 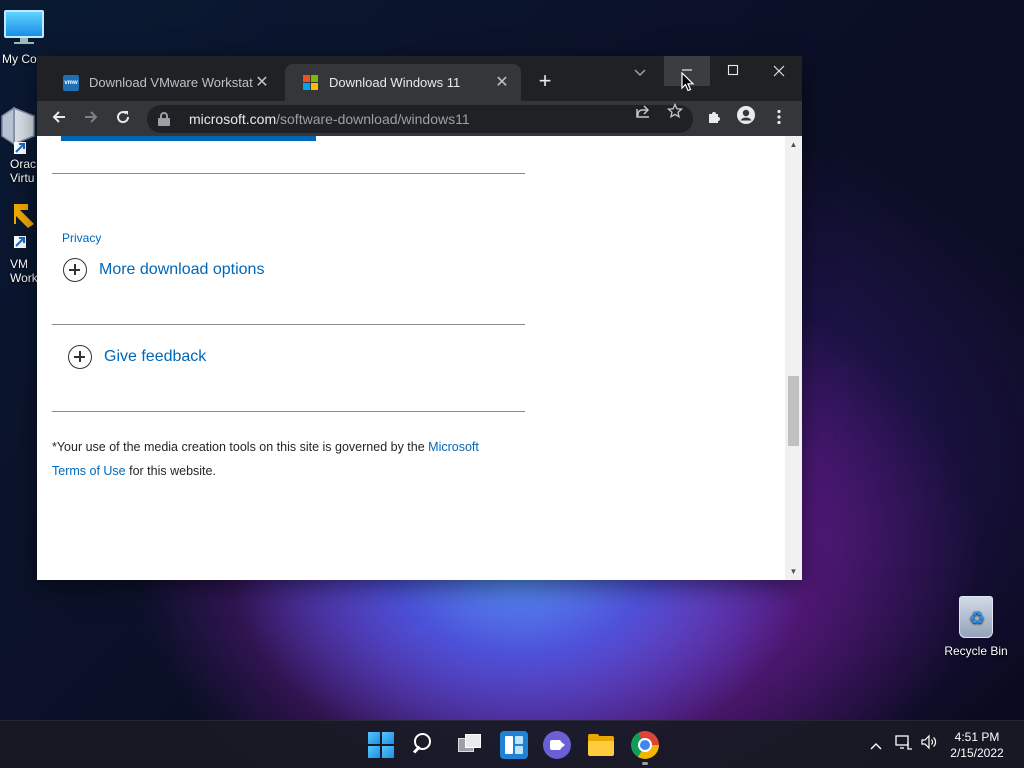 I want to click on expander-label: Give feedback, so click(x=155, y=356).